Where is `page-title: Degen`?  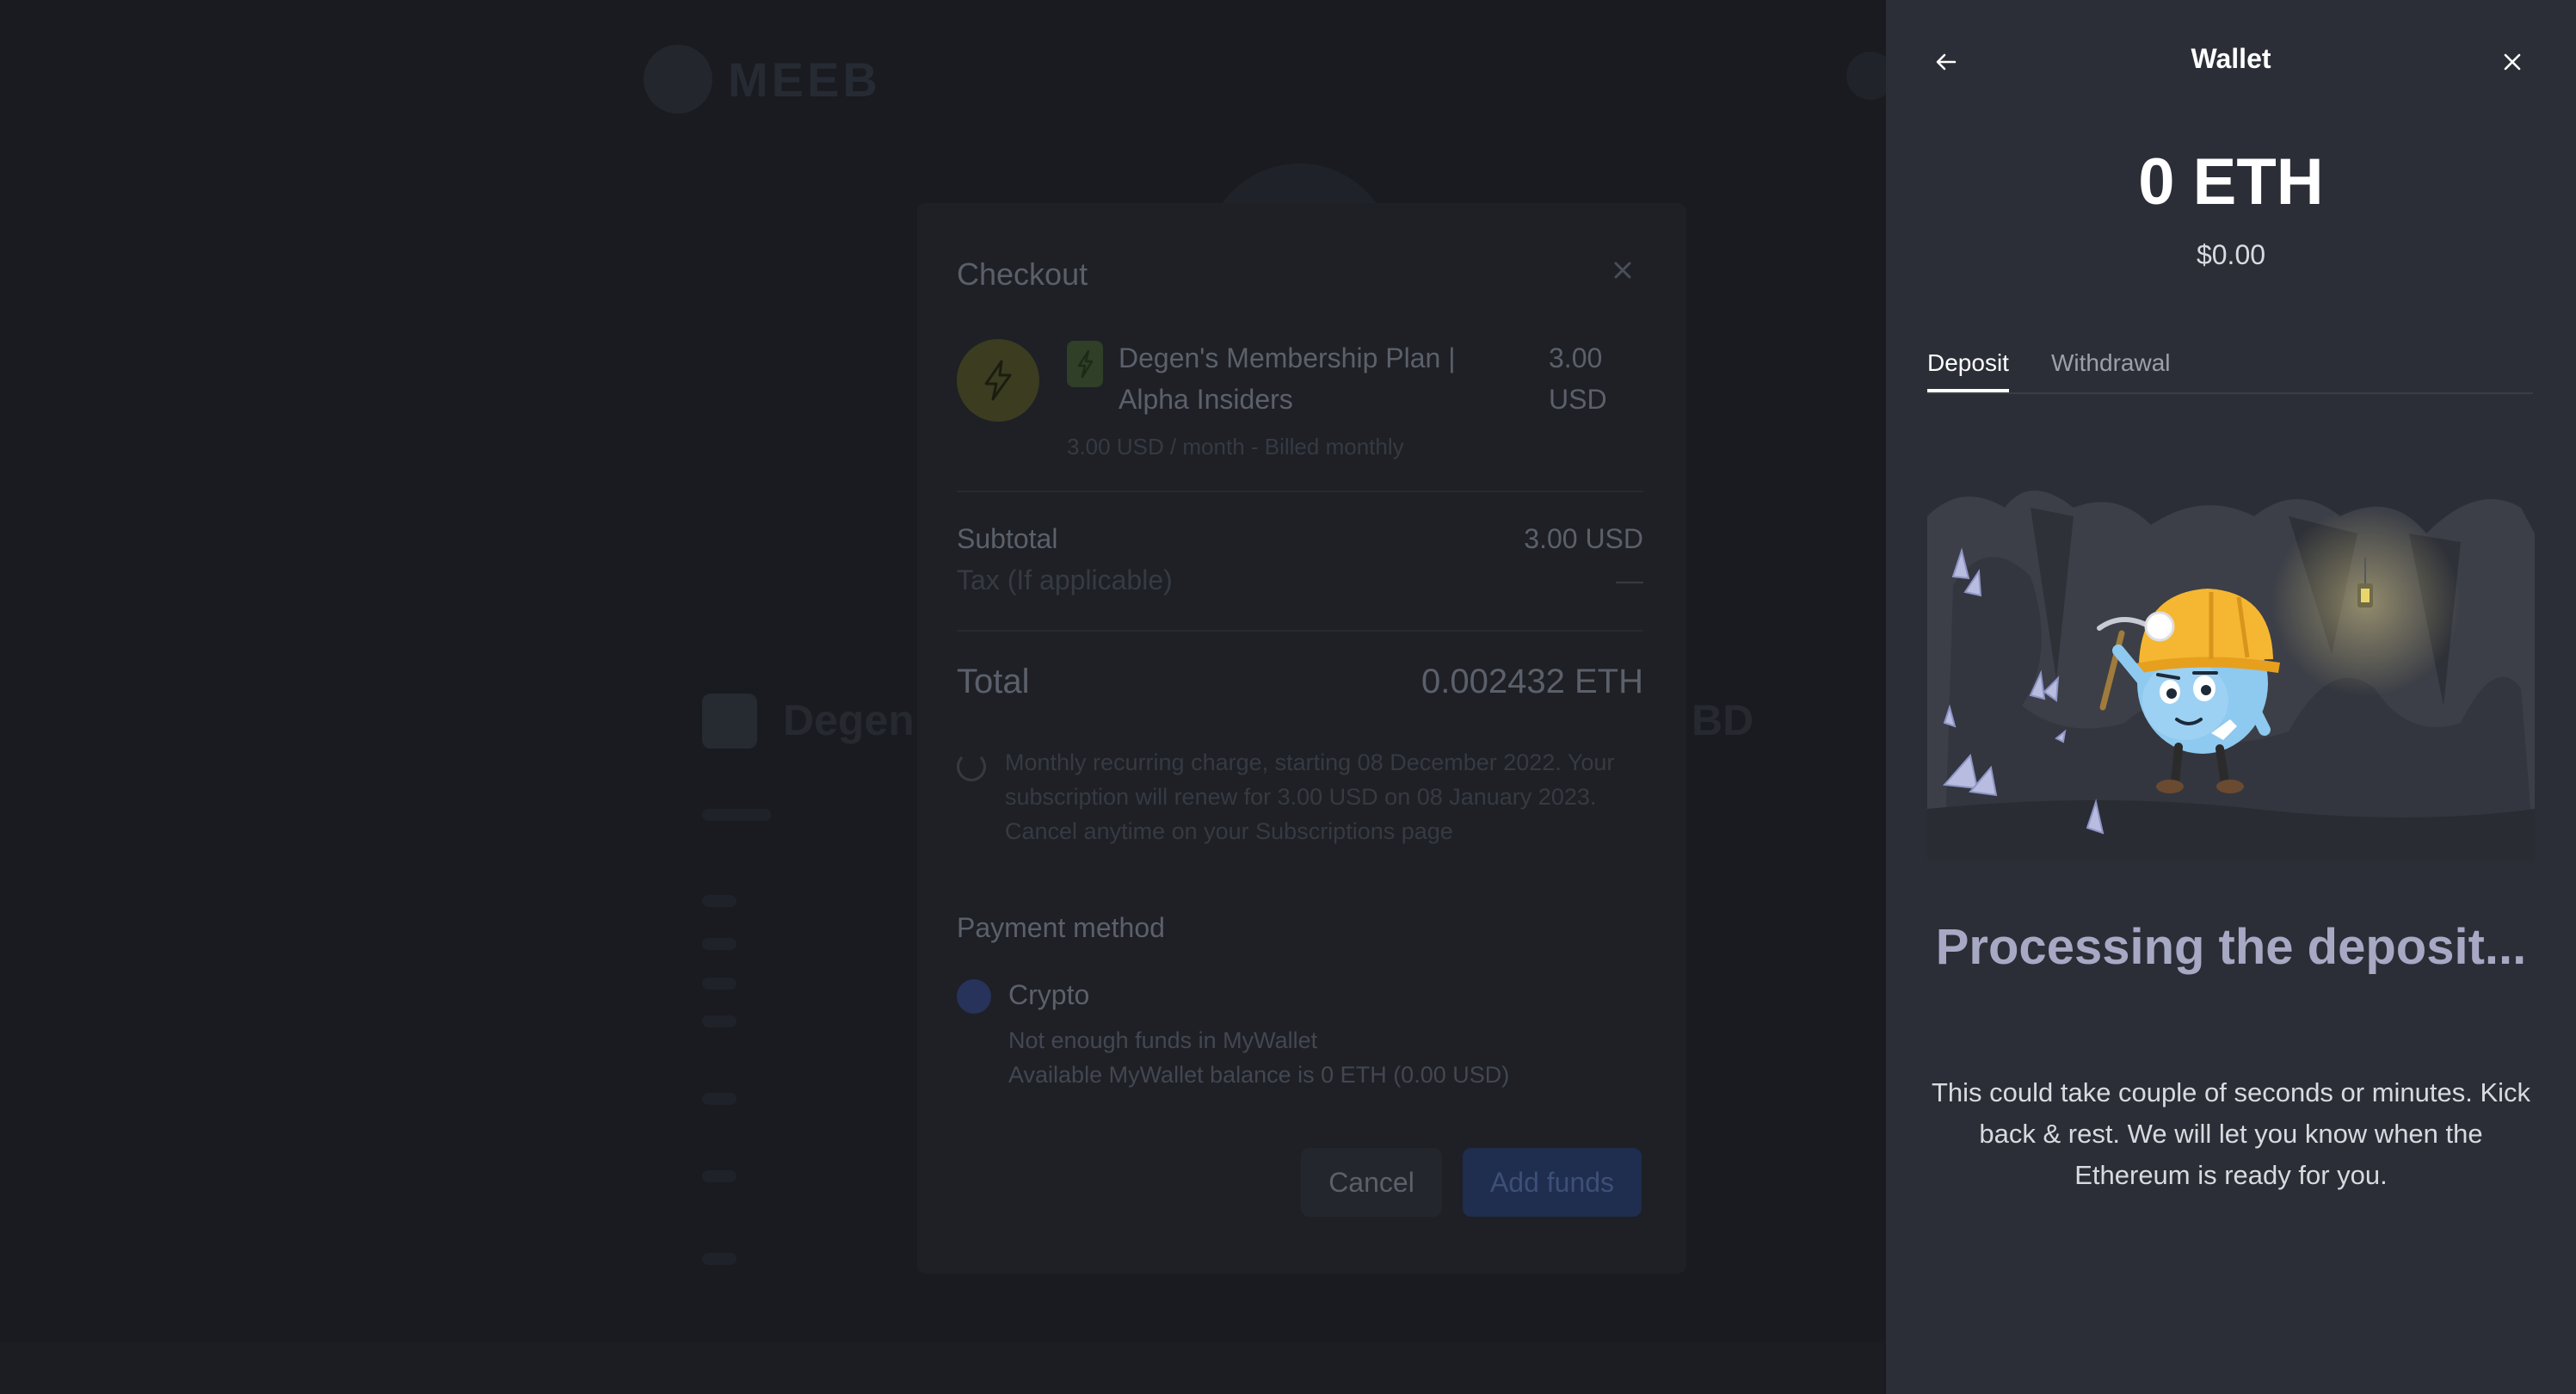
page-title: Degen is located at coordinates (849, 720).